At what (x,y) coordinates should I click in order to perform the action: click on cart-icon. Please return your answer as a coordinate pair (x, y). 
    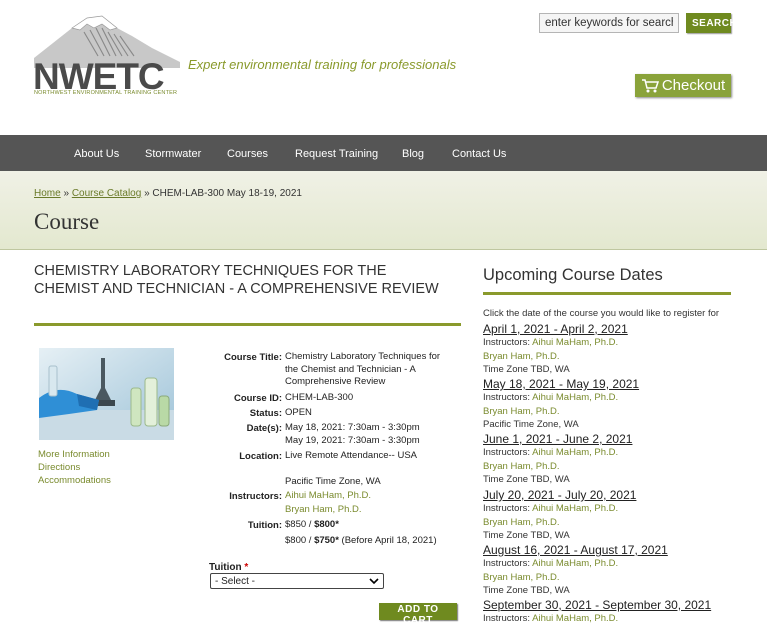
    Looking at the image, I should click on (650, 85).